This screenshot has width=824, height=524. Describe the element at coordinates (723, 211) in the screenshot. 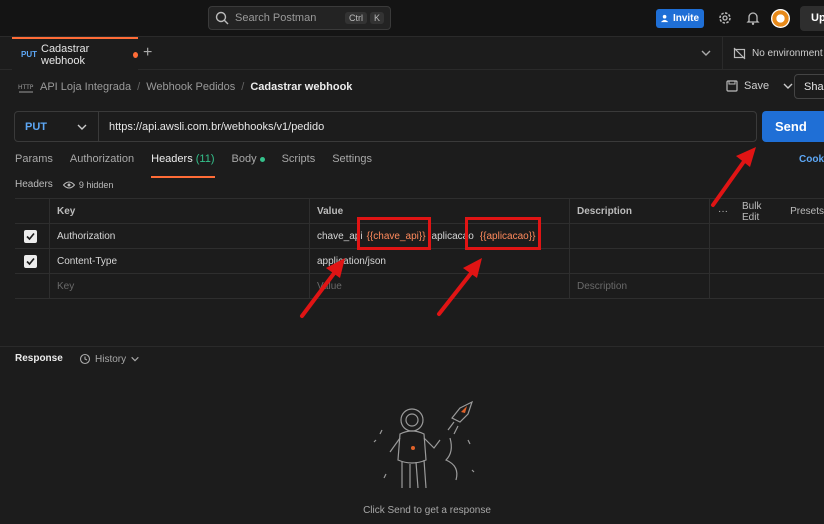

I see `more-options-icon: ···` at that location.